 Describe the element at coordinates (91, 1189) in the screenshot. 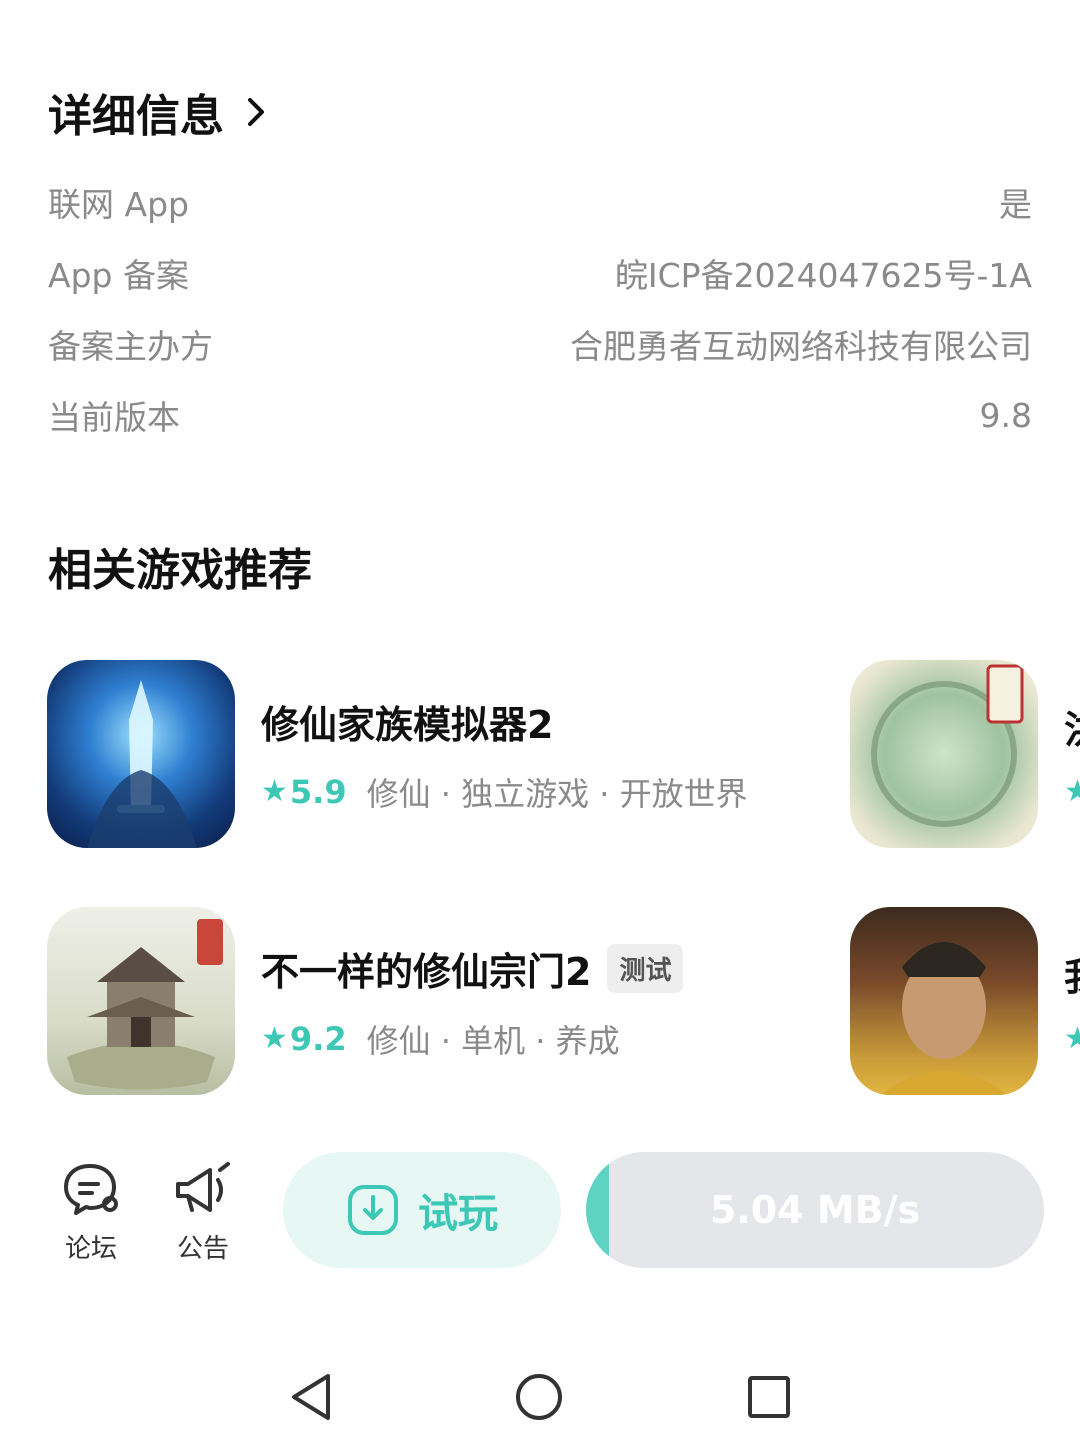

I see `forum-icon` at that location.